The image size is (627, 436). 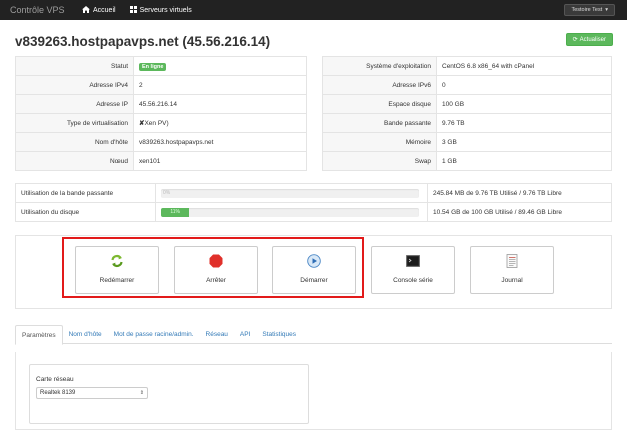 I want to click on info-value: 1 GB, so click(x=524, y=161).